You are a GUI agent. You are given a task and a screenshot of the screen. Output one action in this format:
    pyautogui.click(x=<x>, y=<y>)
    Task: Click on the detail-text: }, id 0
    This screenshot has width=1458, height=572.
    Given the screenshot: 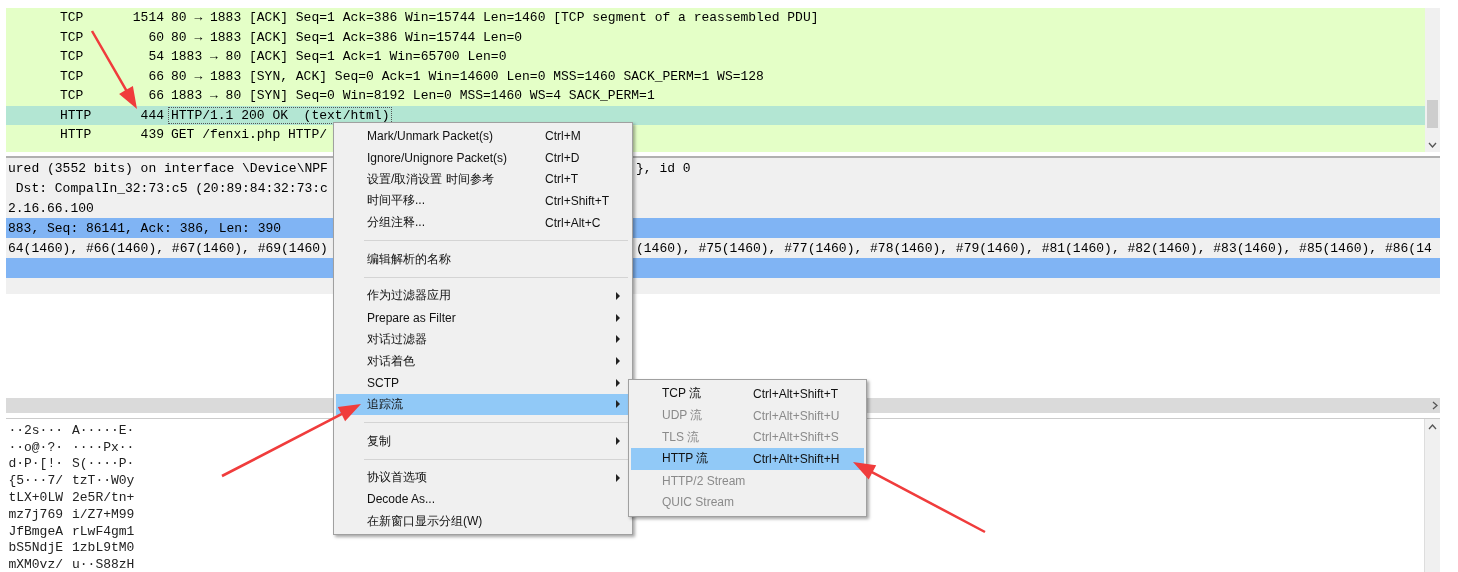 What is the action you would take?
    pyautogui.click(x=663, y=168)
    